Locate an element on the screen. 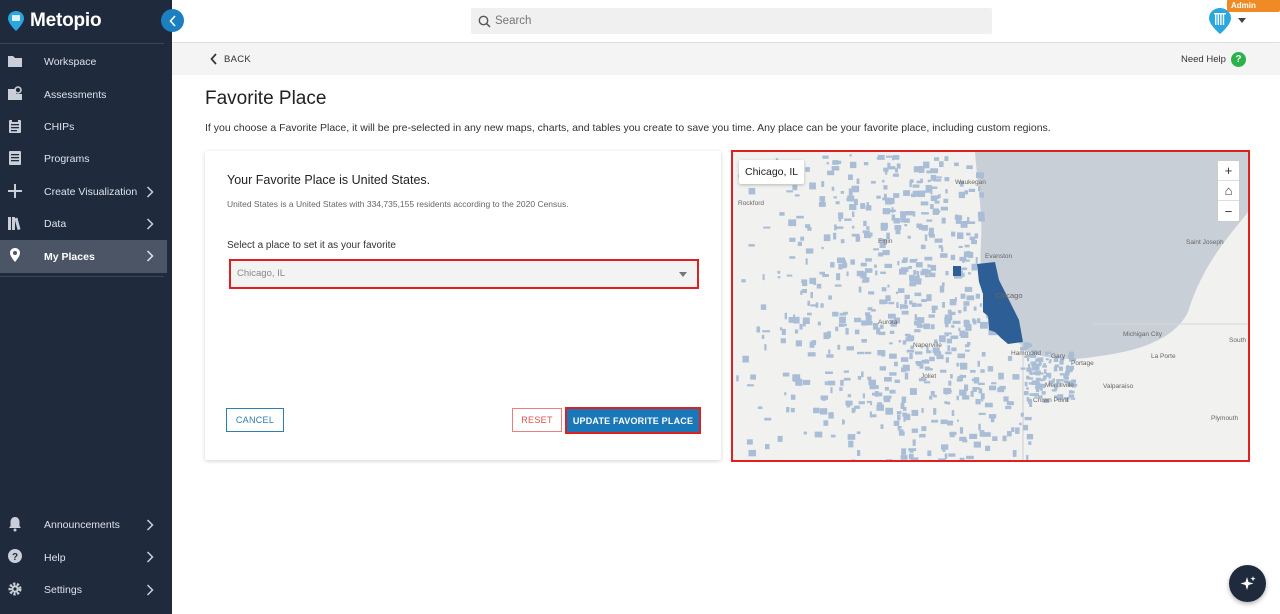 Image resolution: width=1280 pixels, height=614 pixels. sidebar-item-assessments: Assessments is located at coordinates (83, 94).